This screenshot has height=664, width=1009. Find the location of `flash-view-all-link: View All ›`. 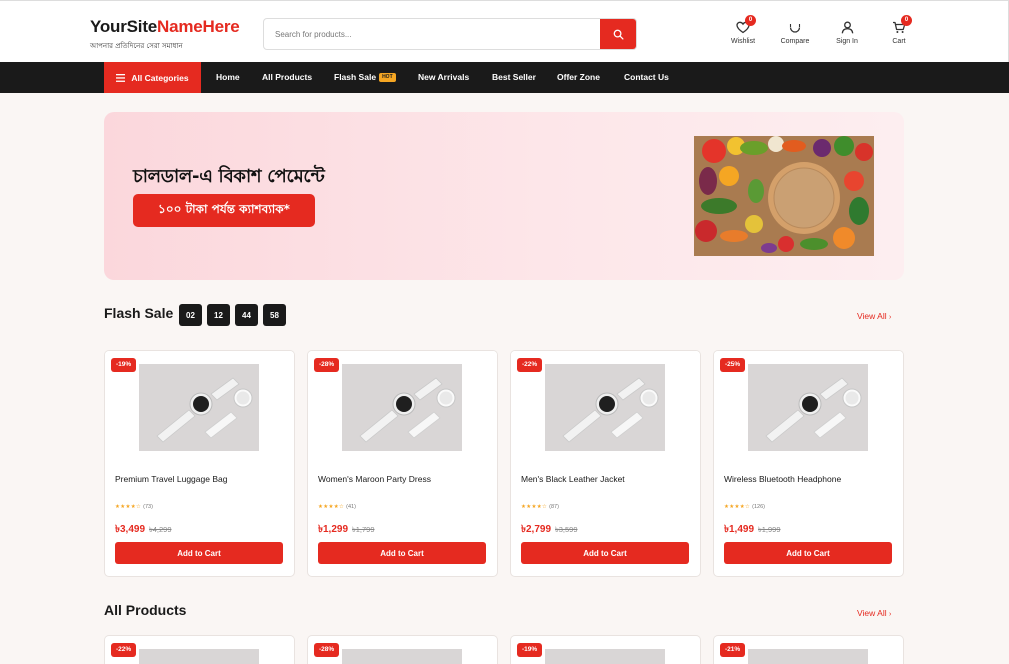

flash-view-all-link: View All › is located at coordinates (874, 316).